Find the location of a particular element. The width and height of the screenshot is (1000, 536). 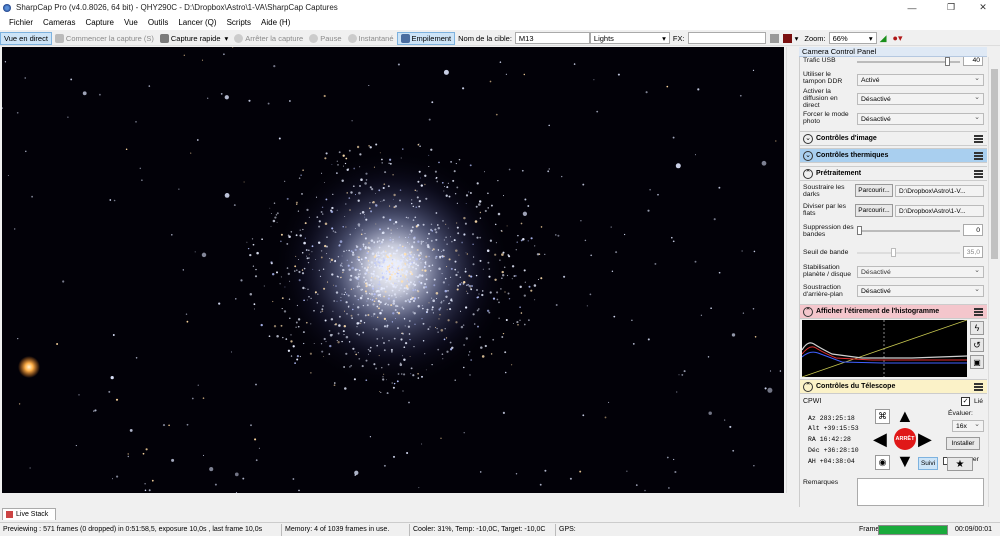

linked-checkbox: ✓ is located at coordinates (965, 401).